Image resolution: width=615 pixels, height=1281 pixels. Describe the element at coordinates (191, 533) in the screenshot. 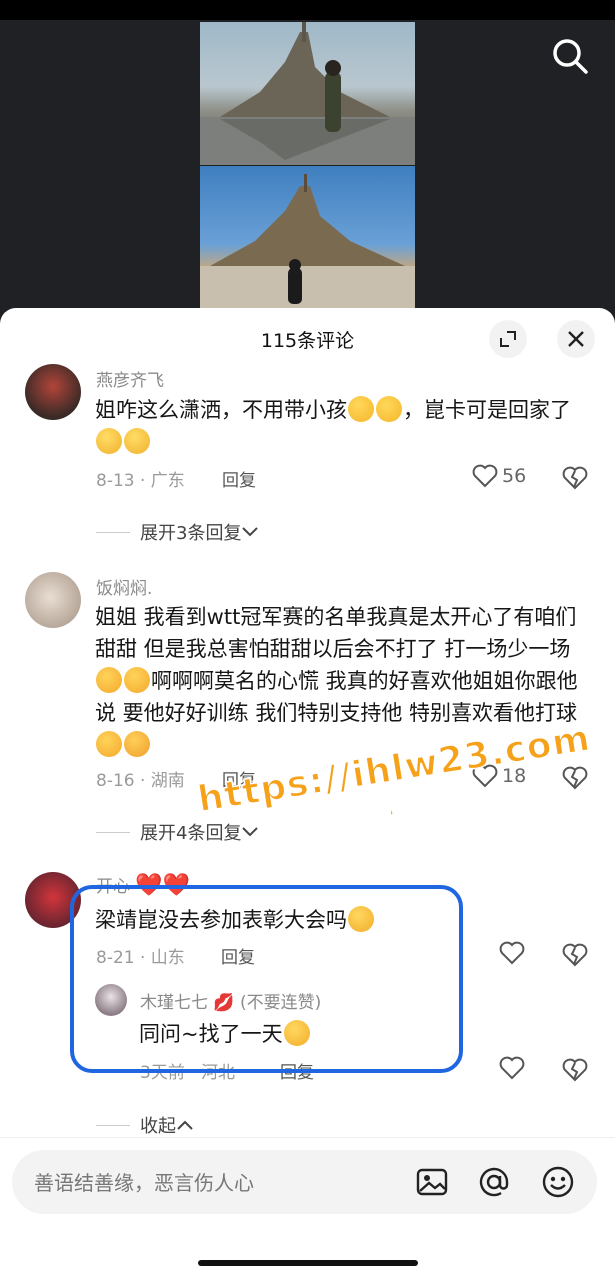

I see `expand-replies-label: 展开3条回复` at that location.